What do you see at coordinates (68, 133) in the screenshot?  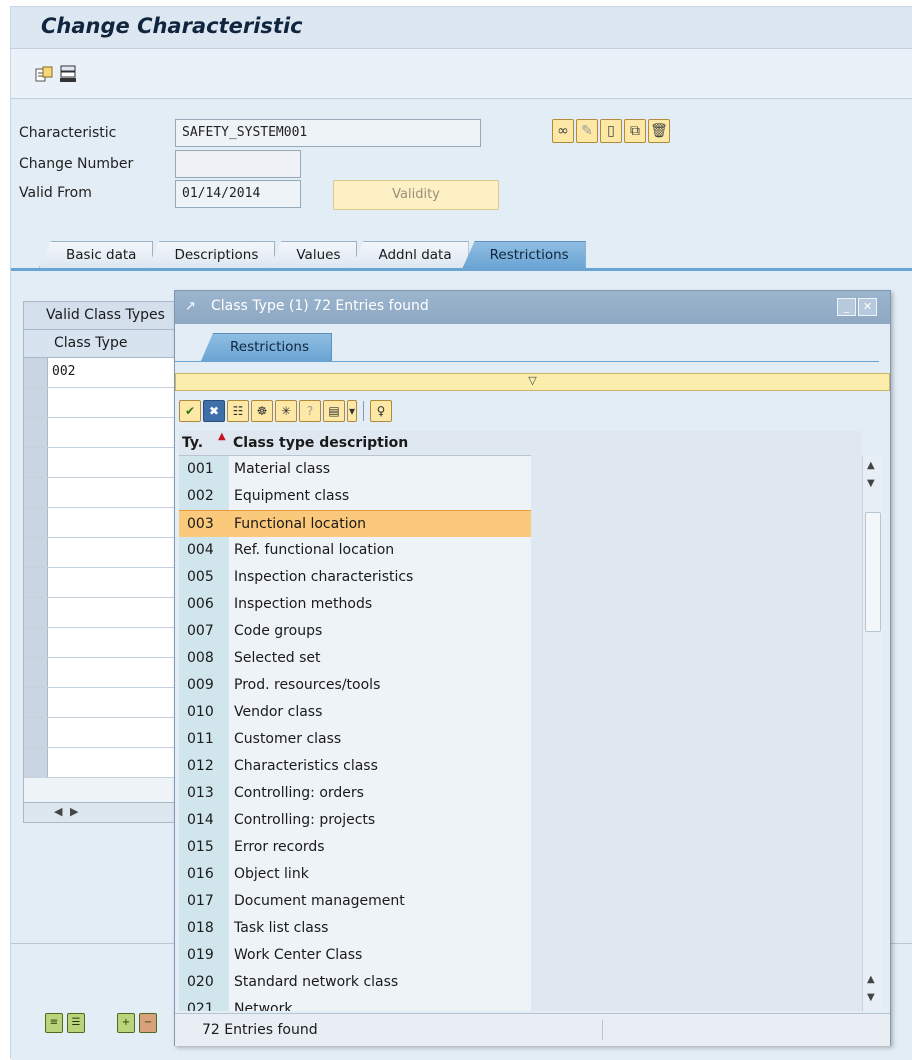 I see `characteristic-label: Characteristic` at bounding box center [68, 133].